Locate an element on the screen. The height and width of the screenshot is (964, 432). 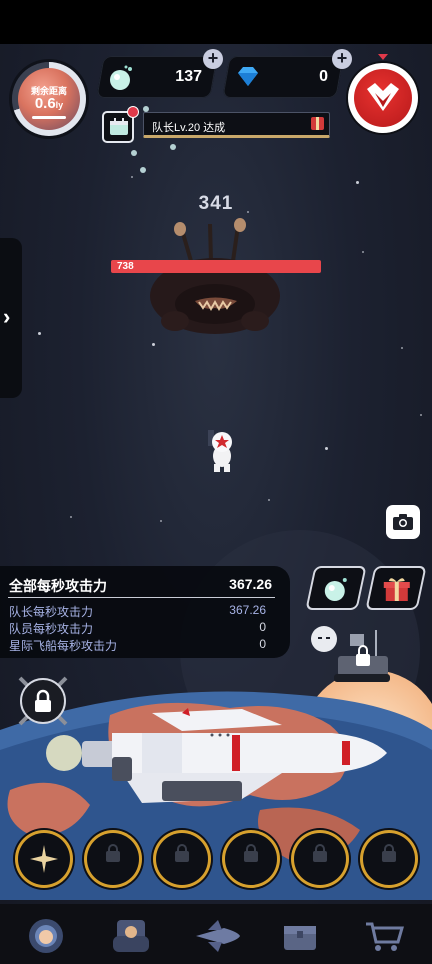
gift-icon is located at coordinates (317, 123).